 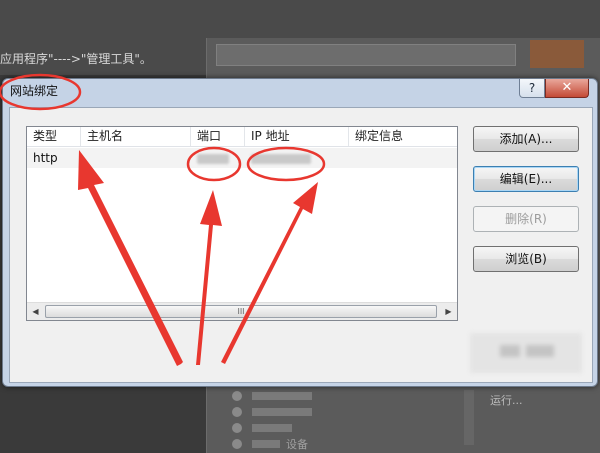 What do you see at coordinates (469, 417) in the screenshot?
I see `background-scrollbar` at bounding box center [469, 417].